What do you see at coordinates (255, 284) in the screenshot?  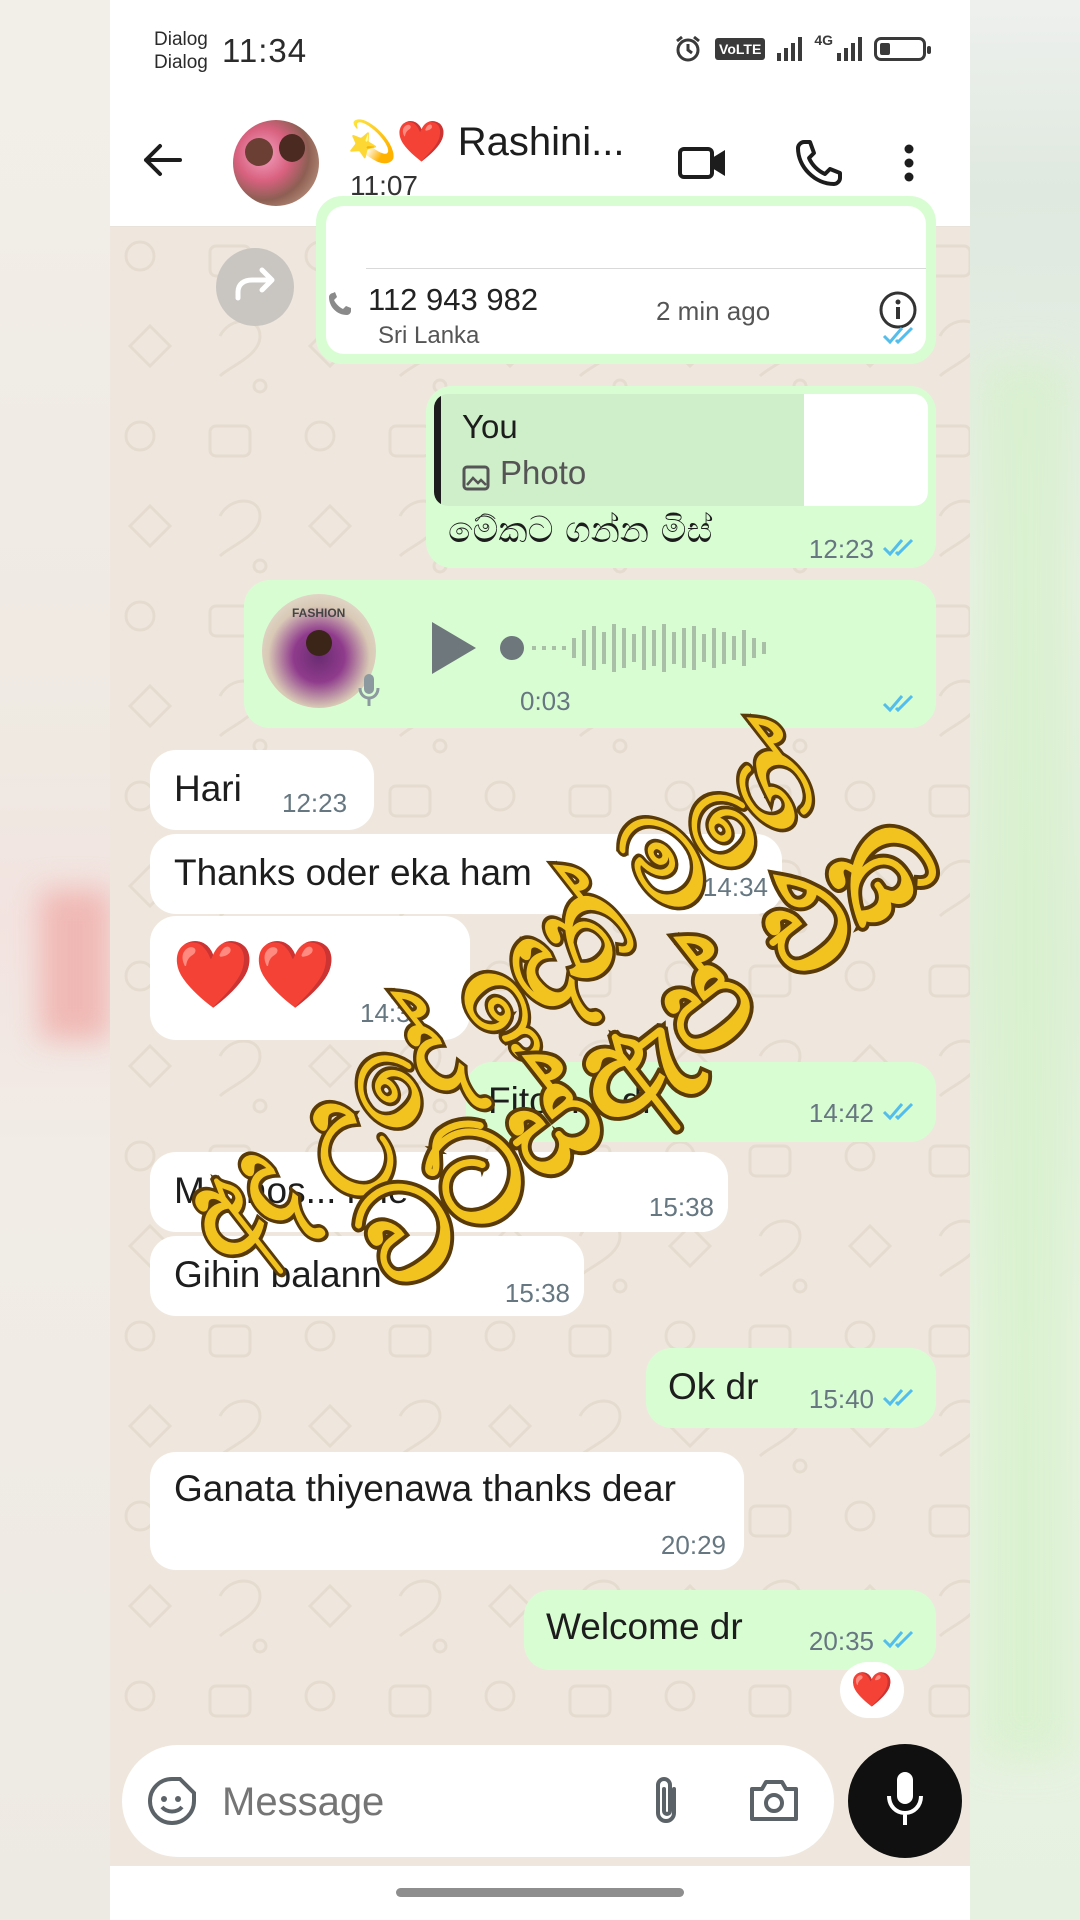 I see `forward-arrow-icon` at bounding box center [255, 284].